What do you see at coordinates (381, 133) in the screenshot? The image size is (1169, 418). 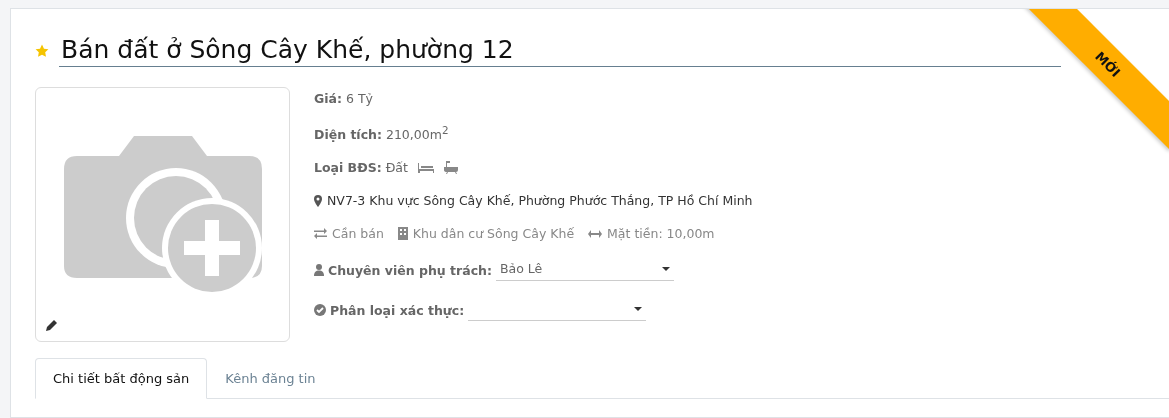 I see `fact-text: Diện tích: 210,00m$^{2}$` at bounding box center [381, 133].